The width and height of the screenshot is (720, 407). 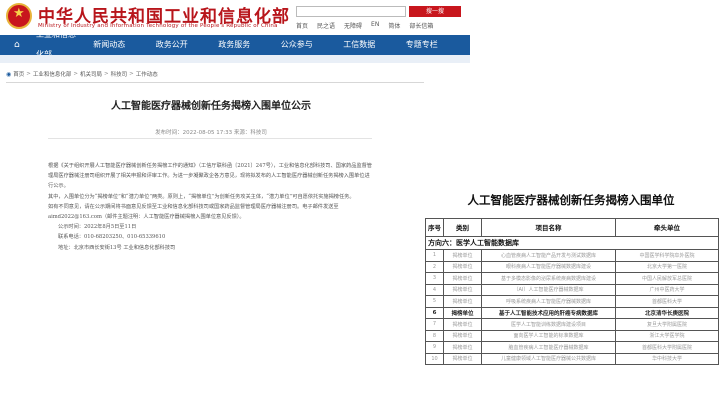 I want to click on top-link-simplified: 简体, so click(x=394, y=25).